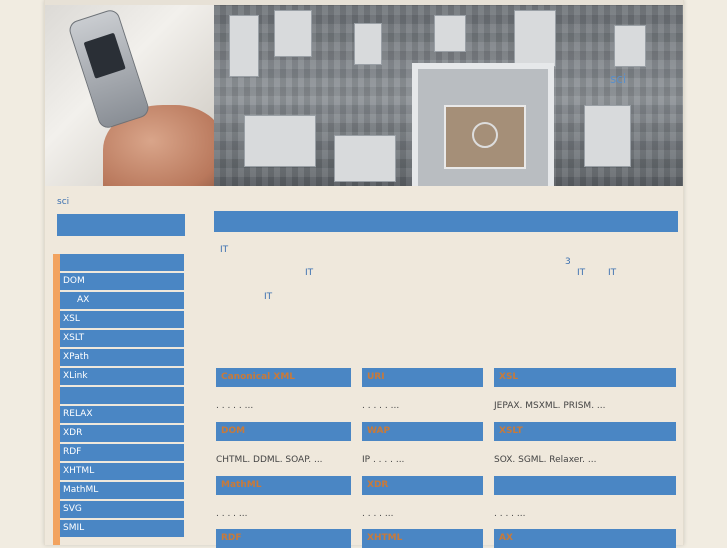 The width and height of the screenshot is (727, 548). What do you see at coordinates (422, 431) in the screenshot?
I see `category-card-title: WAP` at bounding box center [422, 431].